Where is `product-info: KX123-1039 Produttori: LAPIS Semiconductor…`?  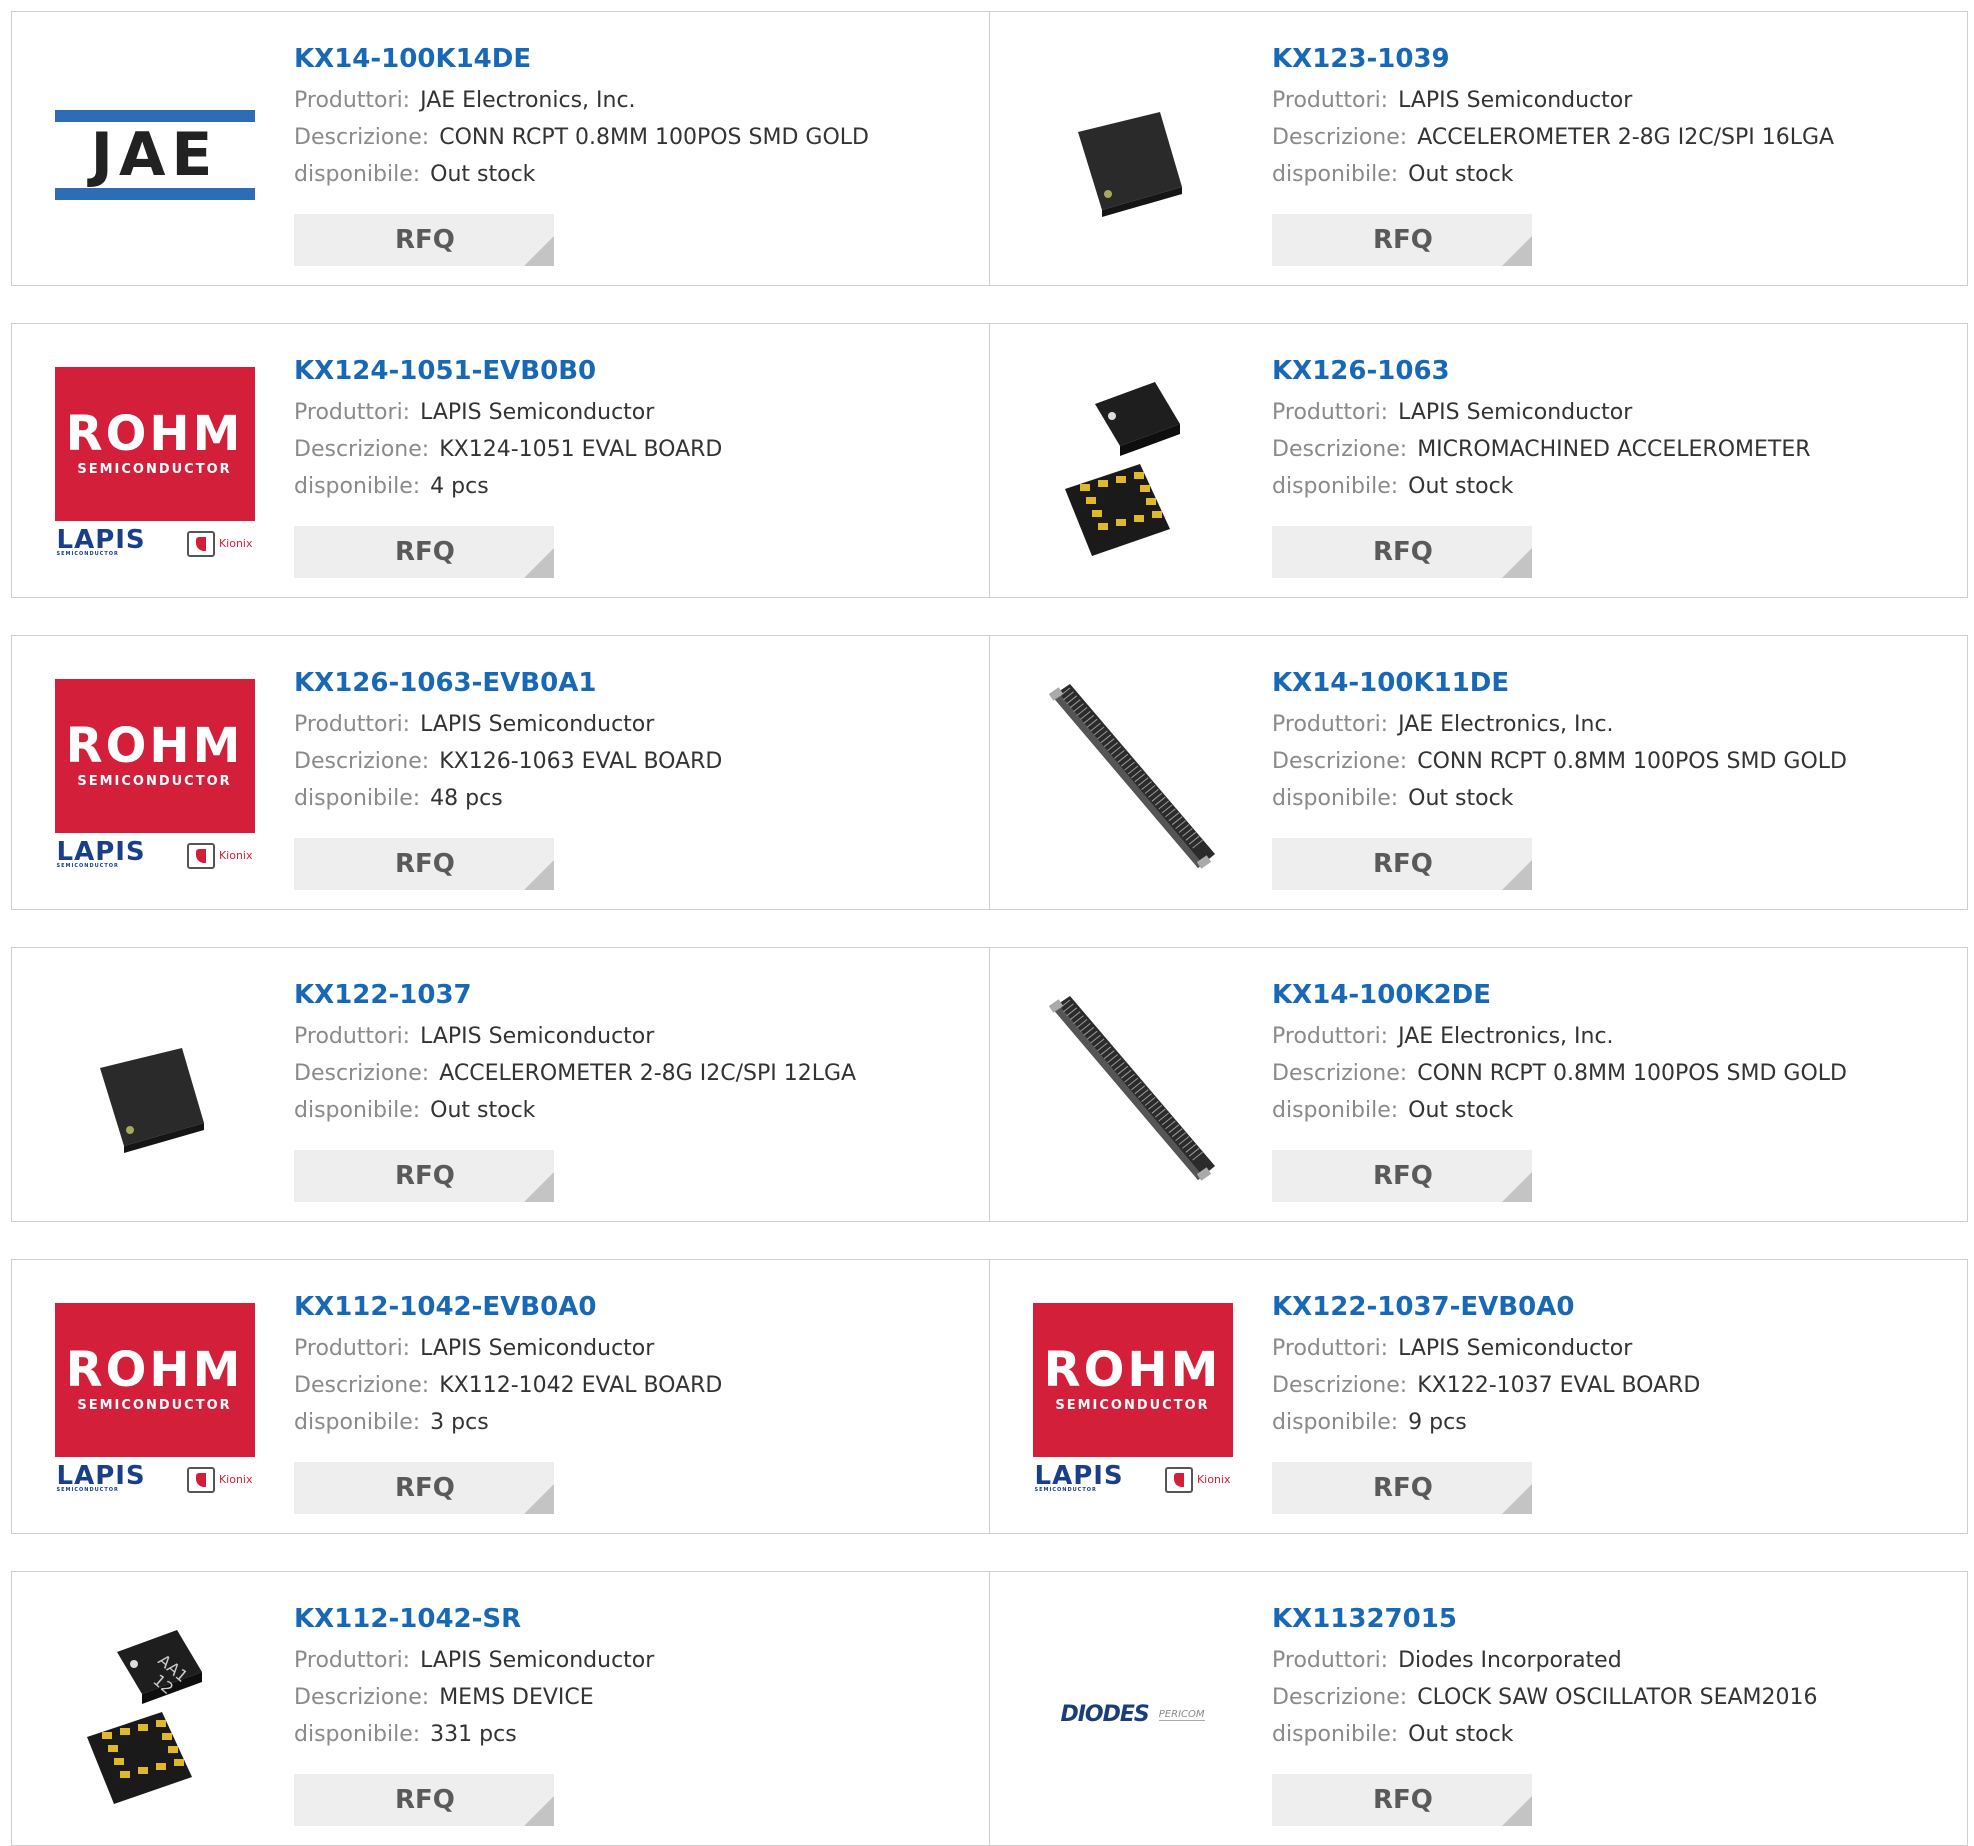 product-info: KX123-1039 Produttori: LAPIS Semiconductor… is located at coordinates (1553, 117).